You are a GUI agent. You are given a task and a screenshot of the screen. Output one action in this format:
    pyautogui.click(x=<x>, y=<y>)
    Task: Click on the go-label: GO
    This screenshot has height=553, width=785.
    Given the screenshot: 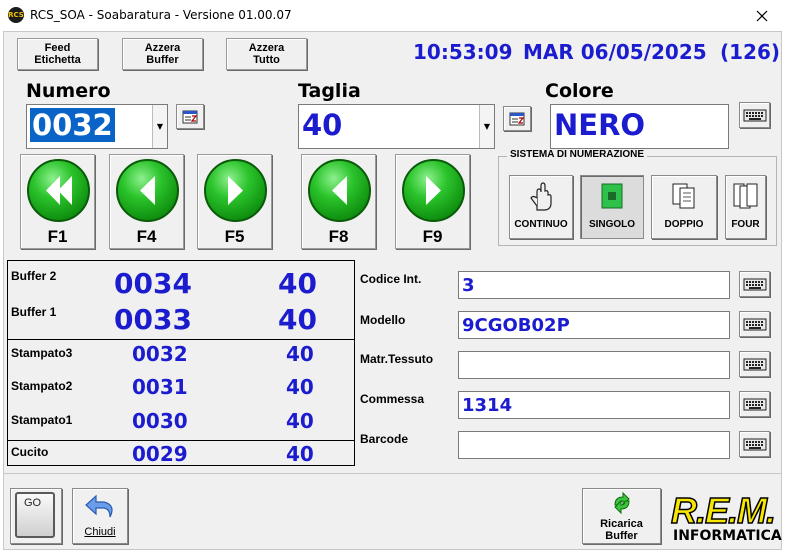 What is the action you would take?
    pyautogui.click(x=33, y=503)
    